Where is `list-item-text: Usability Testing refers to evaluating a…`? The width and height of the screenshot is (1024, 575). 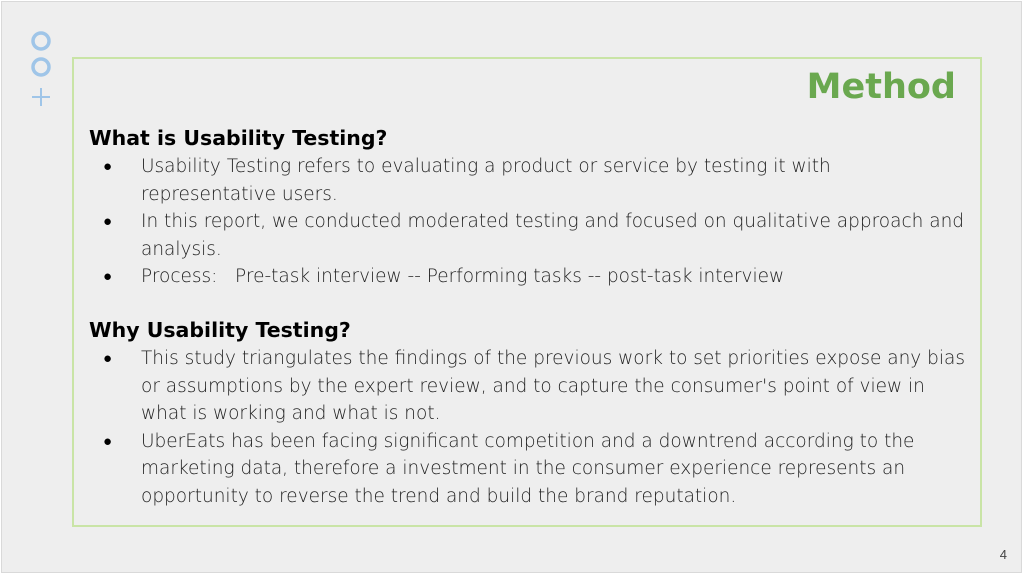 list-item-text: Usability Testing refers to evaluating a… is located at coordinates (486, 180).